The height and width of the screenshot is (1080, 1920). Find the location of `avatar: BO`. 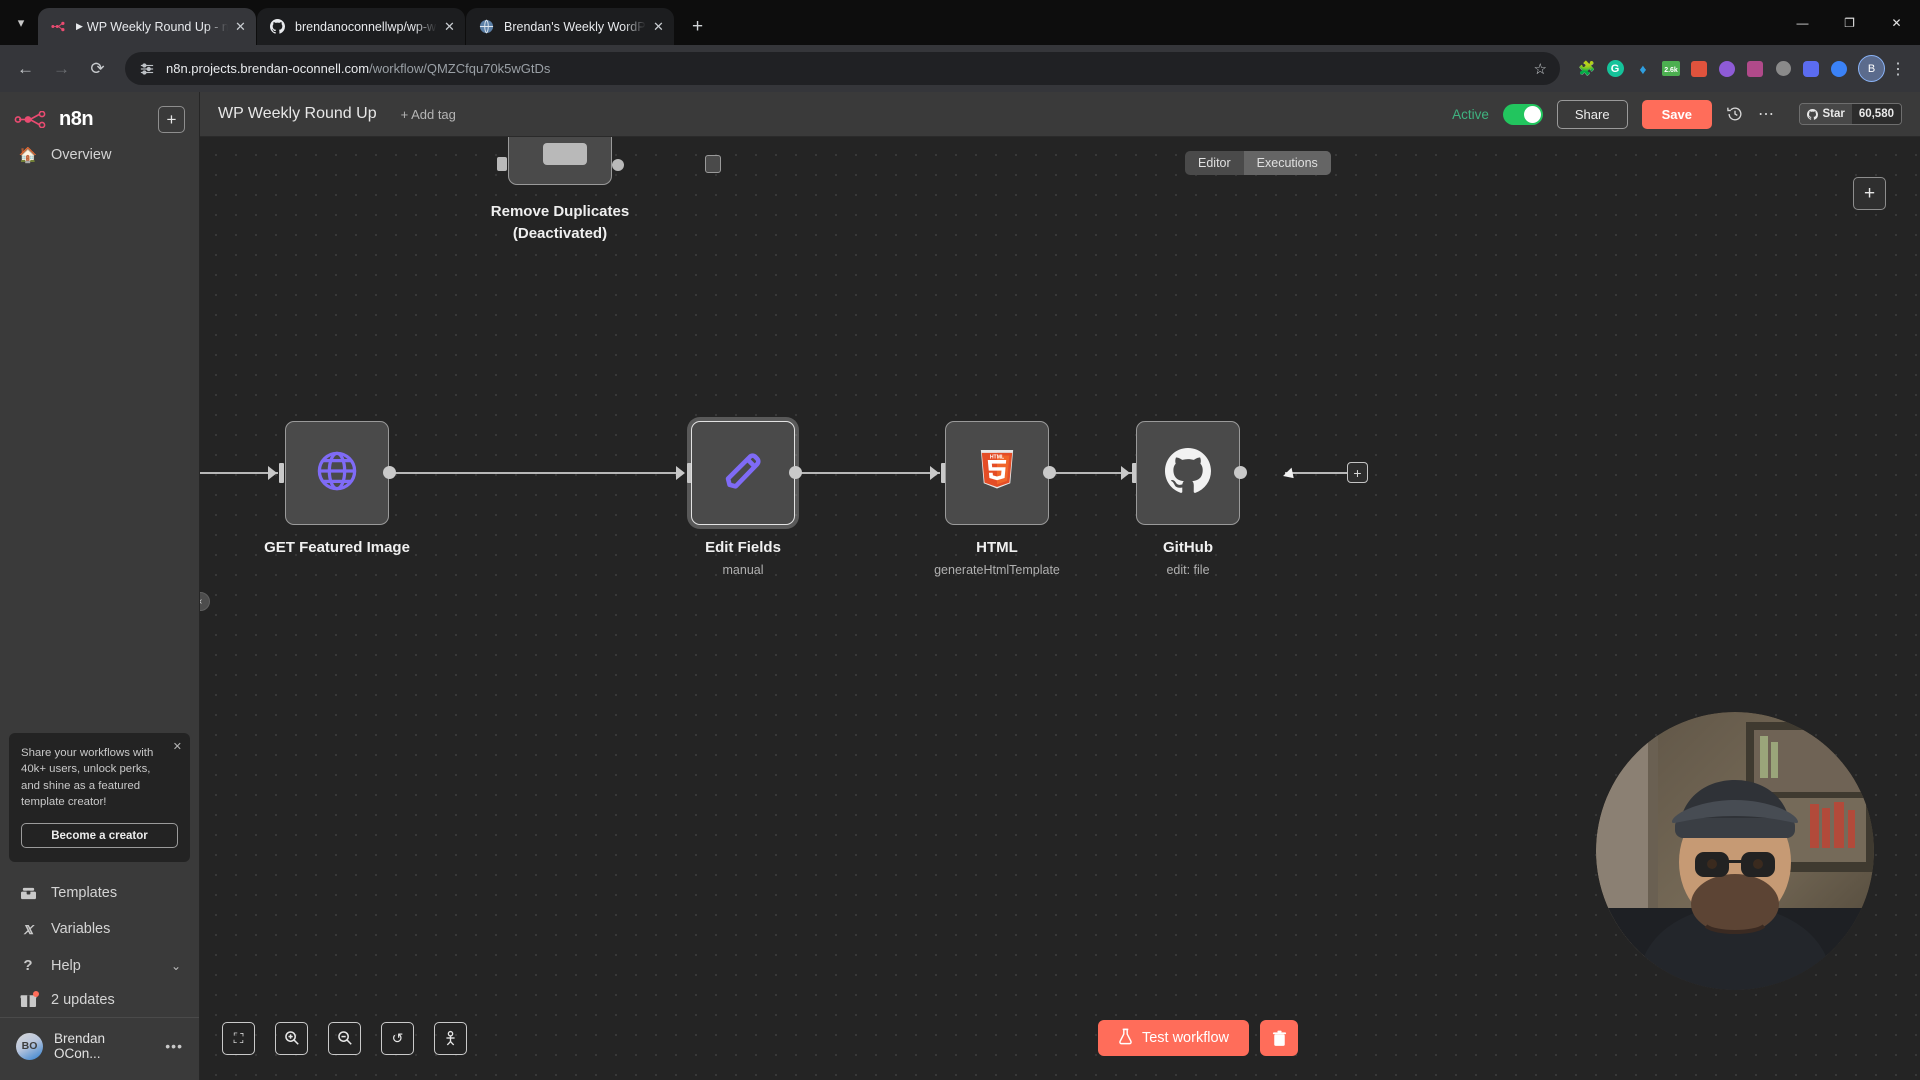

avatar: BO is located at coordinates (29, 1046).